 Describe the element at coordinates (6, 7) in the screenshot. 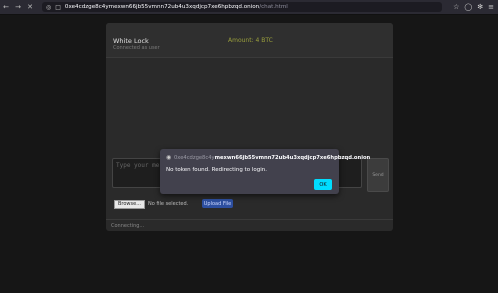

I see `back-icon: ←` at that location.